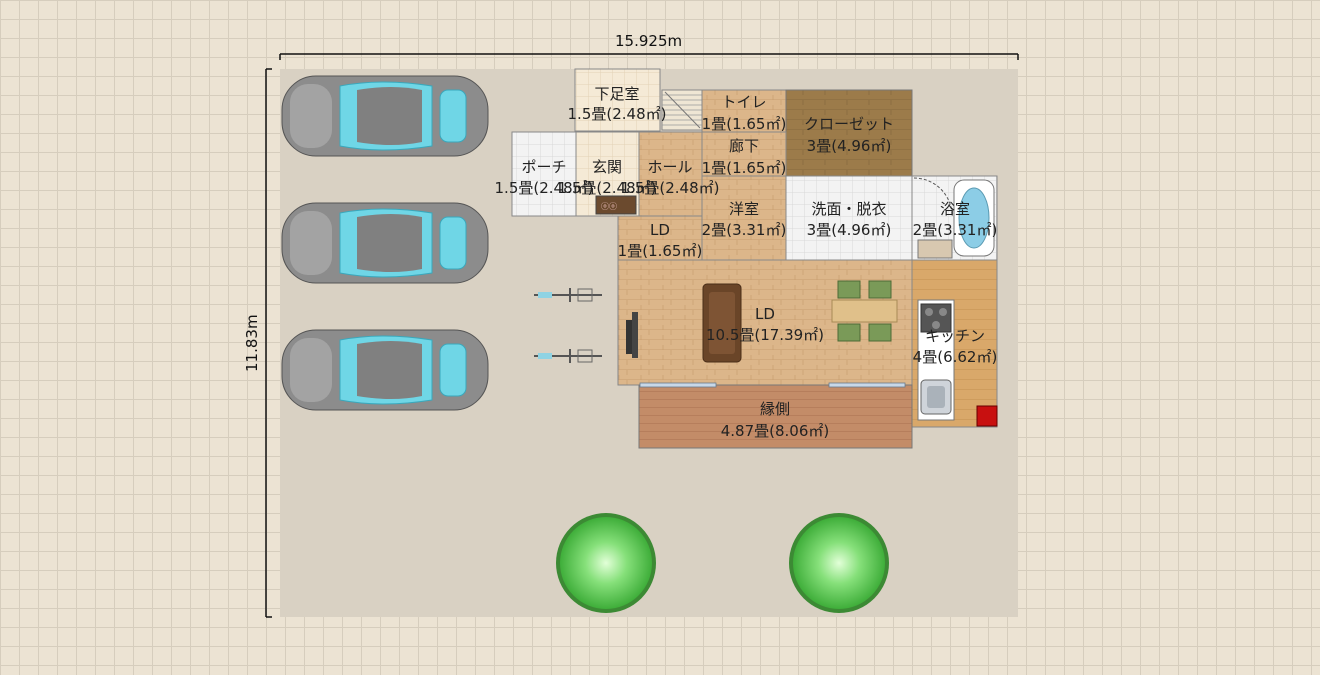 The height and width of the screenshot is (675, 1320). Describe the element at coordinates (744, 146) in the screenshot. I see `room-name: 廊下` at that location.